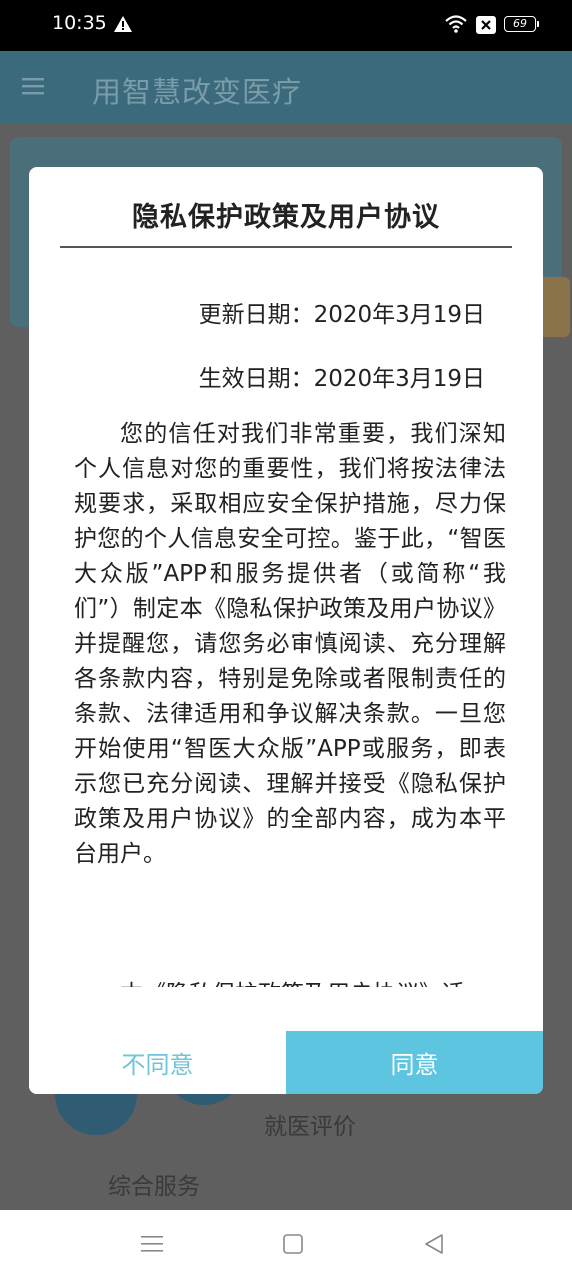  I want to click on menu-icon, so click(33, 88).